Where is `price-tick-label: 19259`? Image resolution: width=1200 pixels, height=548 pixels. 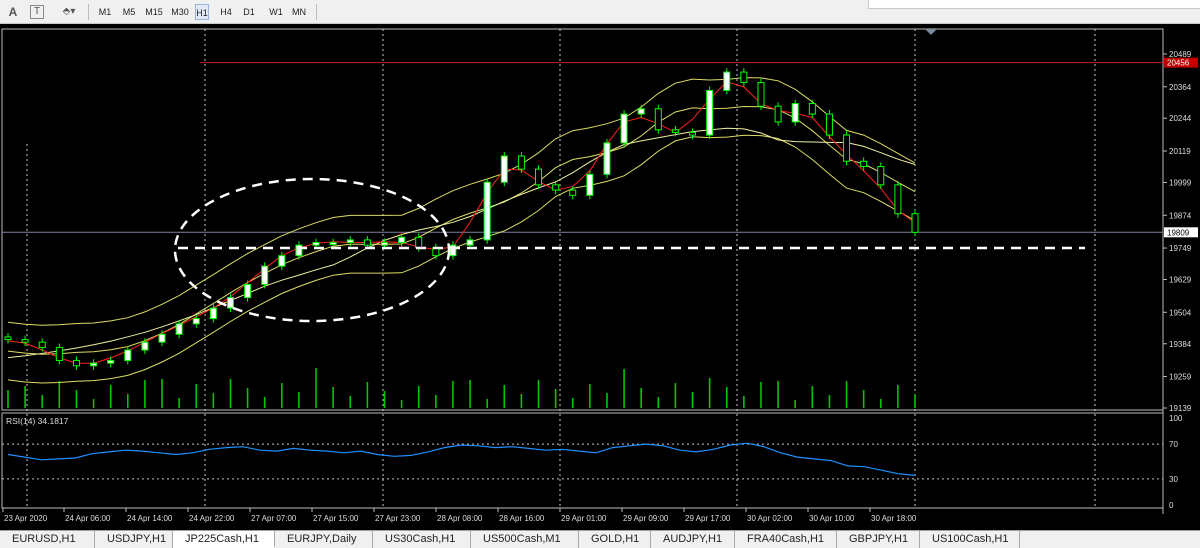 price-tick-label: 19259 is located at coordinates (1180, 377).